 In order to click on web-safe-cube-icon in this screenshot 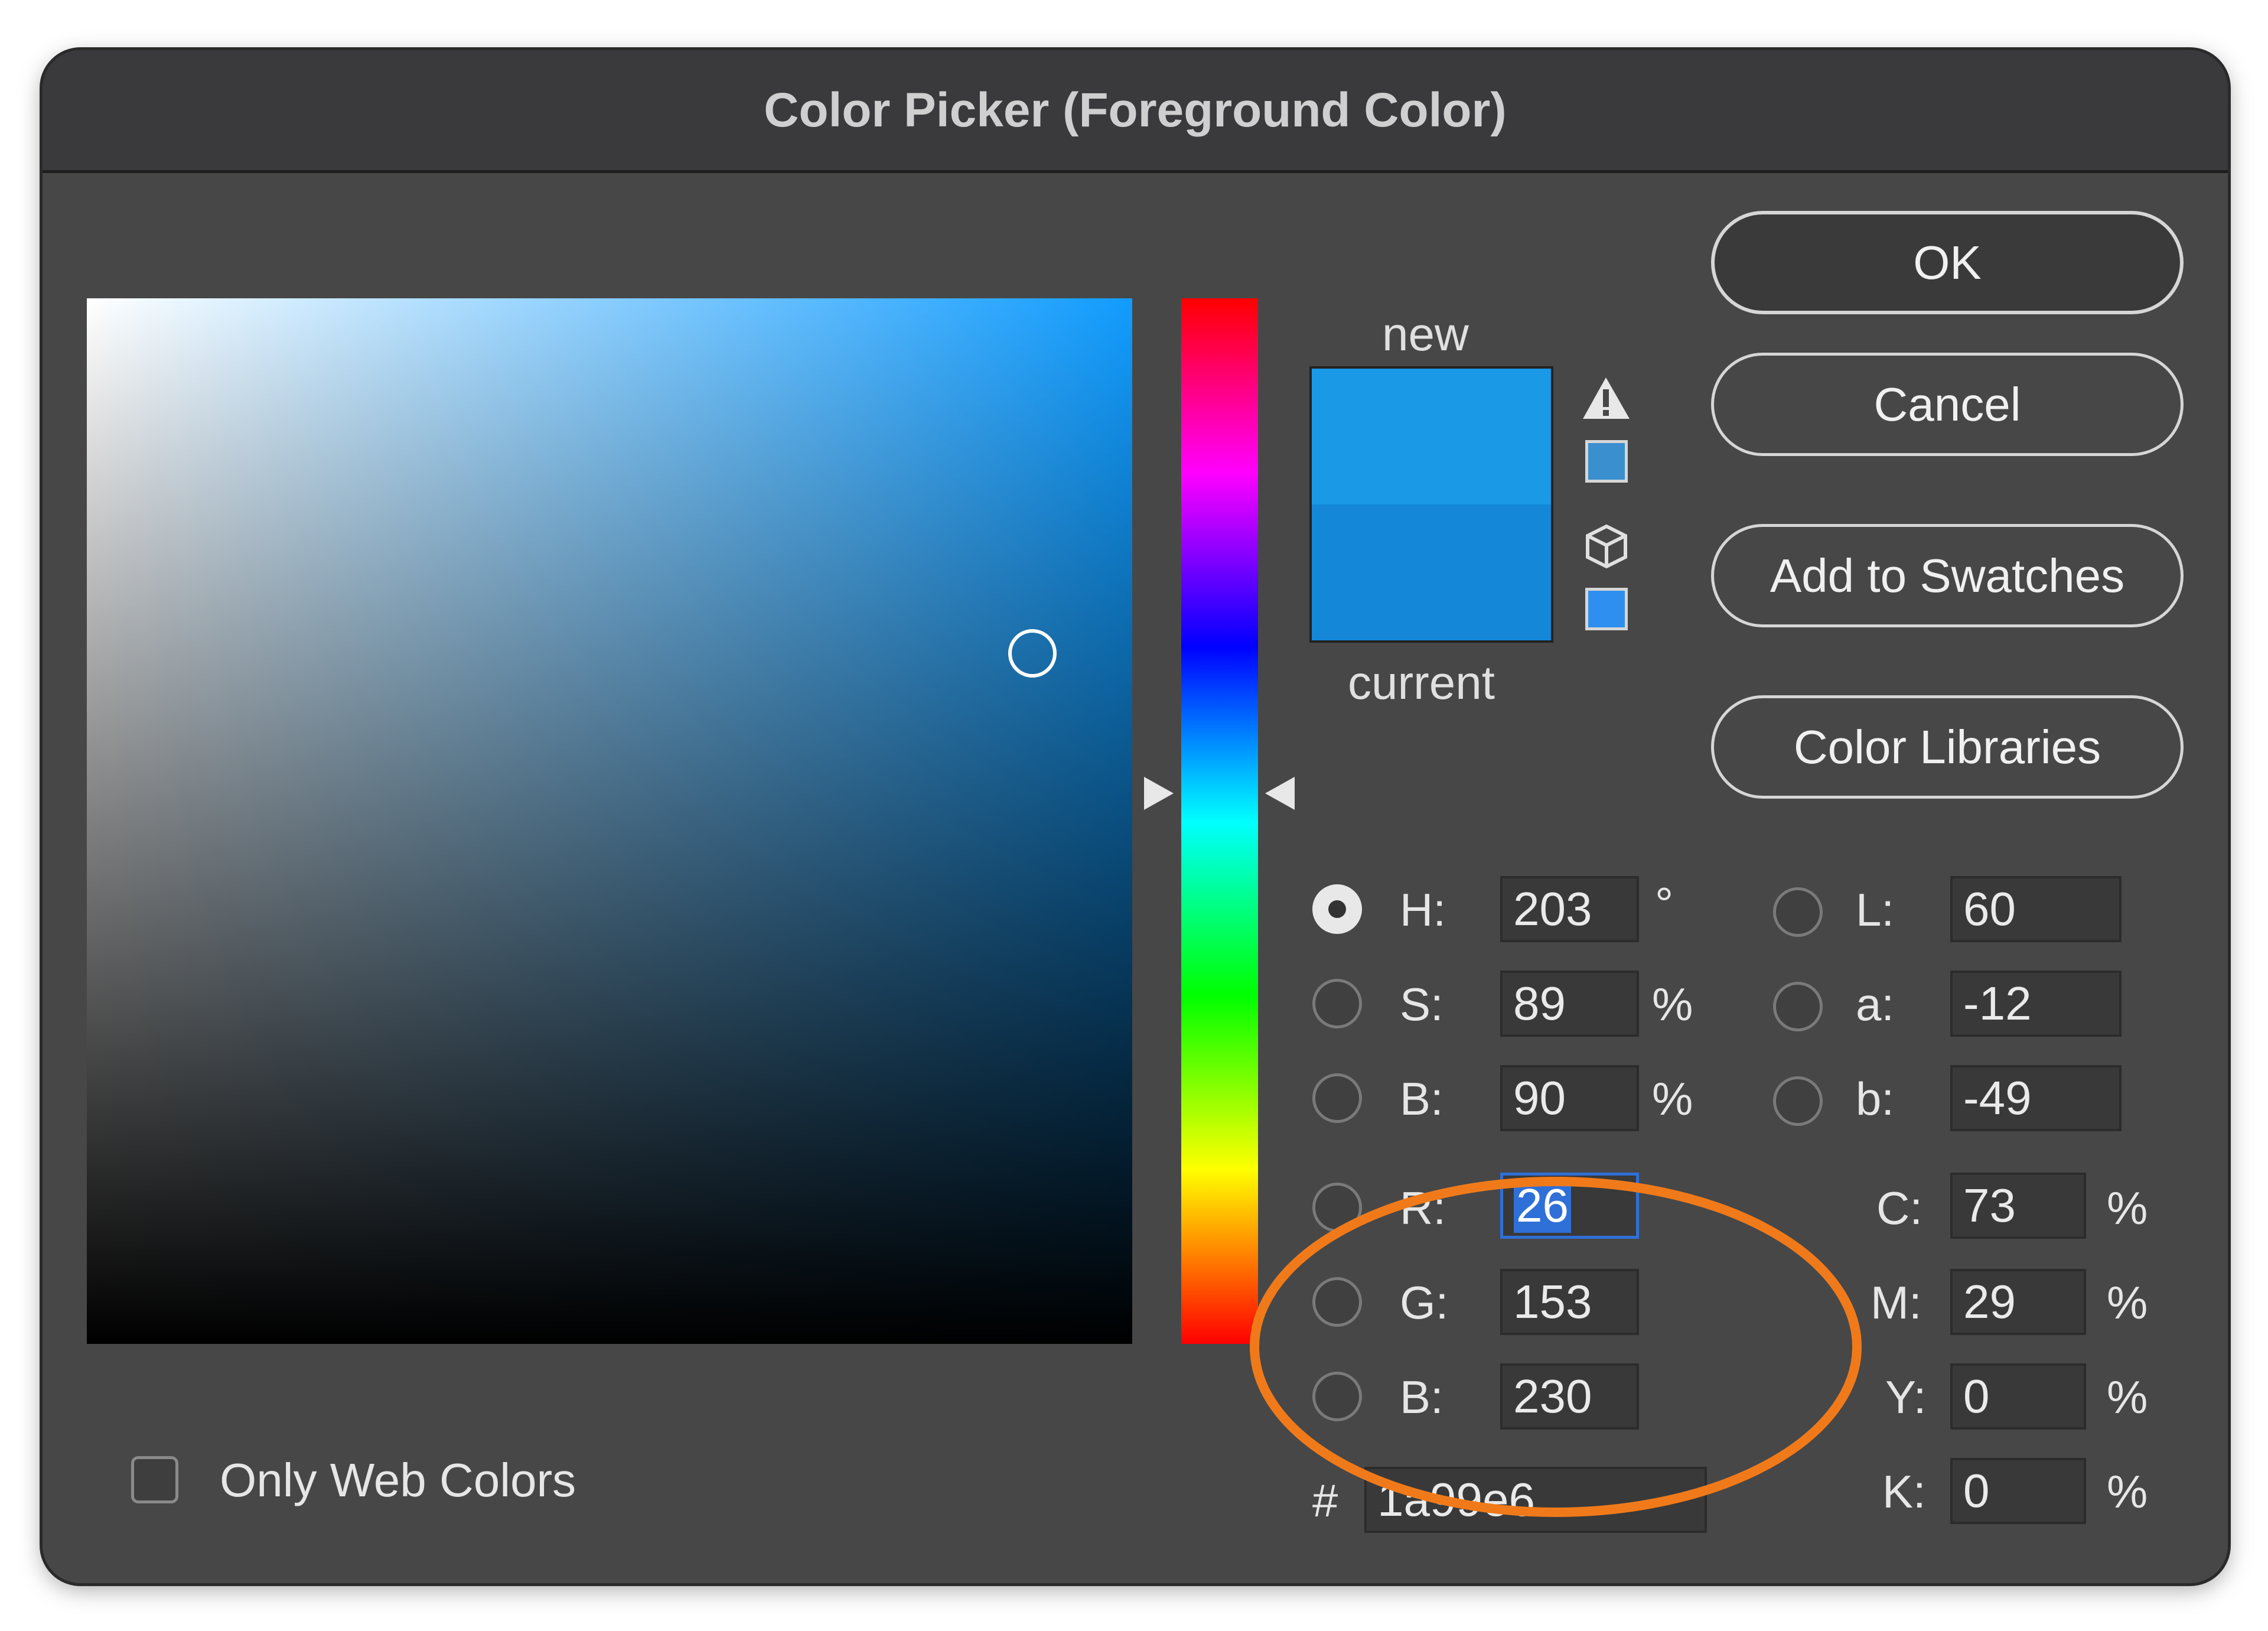, I will do `click(1606, 546)`.